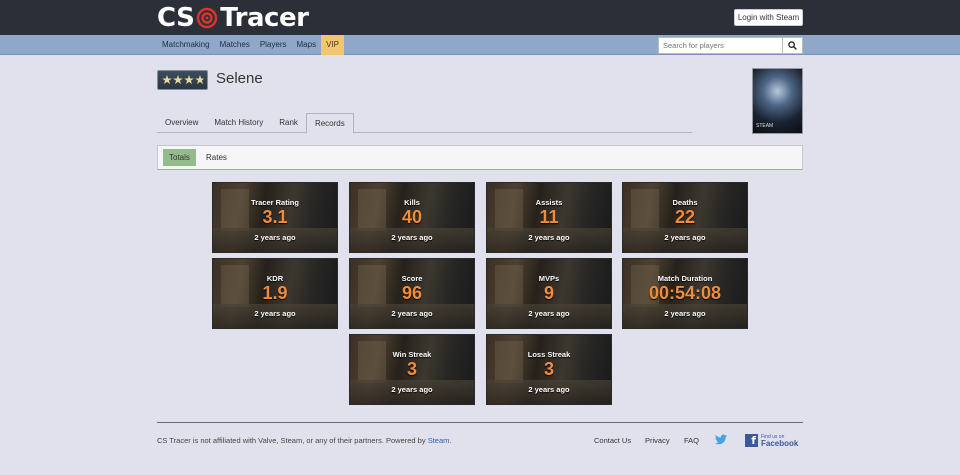 Image resolution: width=960 pixels, height=475 pixels. What do you see at coordinates (332, 45) in the screenshot?
I see `nav-item-vip: VIP` at bounding box center [332, 45].